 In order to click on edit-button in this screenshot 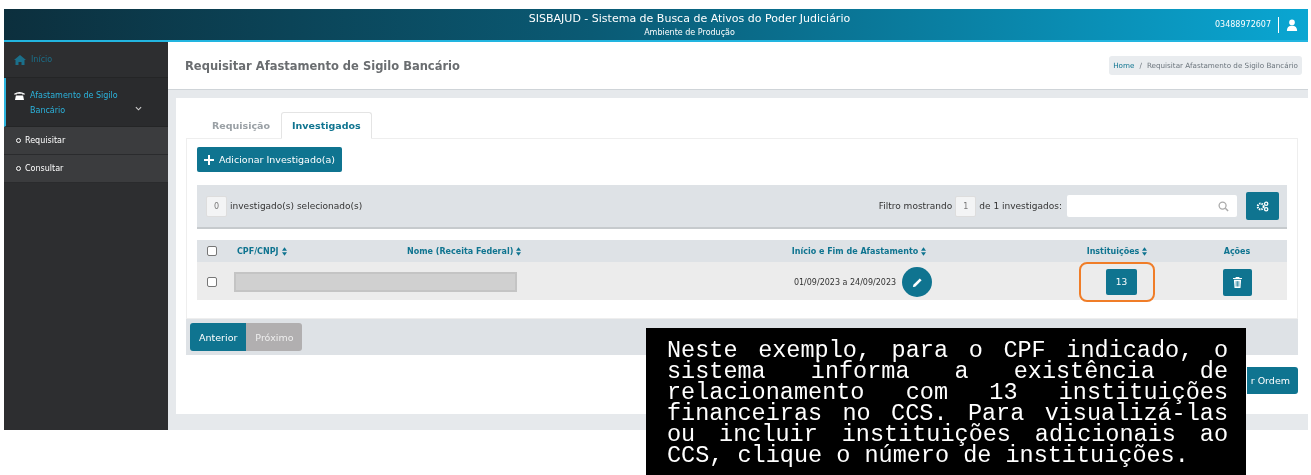, I will do `click(917, 282)`.